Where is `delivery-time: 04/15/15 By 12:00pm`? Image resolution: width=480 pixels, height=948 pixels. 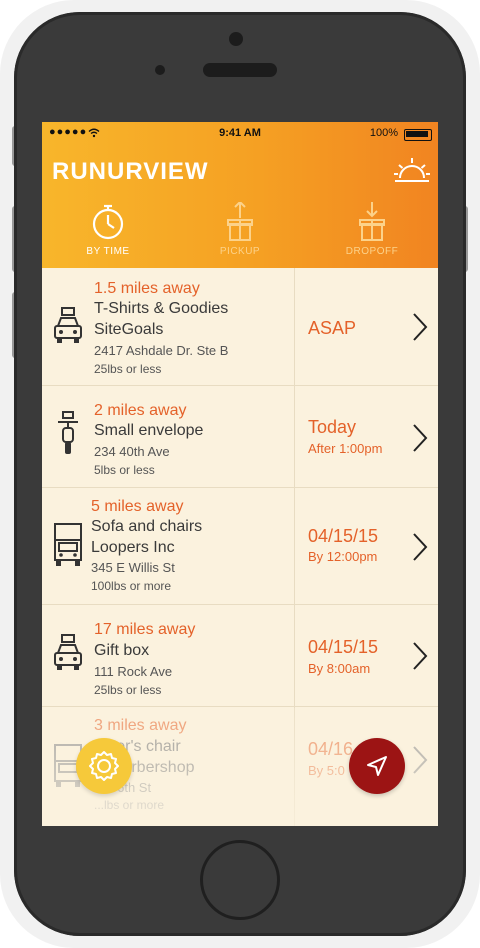
delivery-time: 04/15/15 By 12:00pm is located at coordinates (366, 546).